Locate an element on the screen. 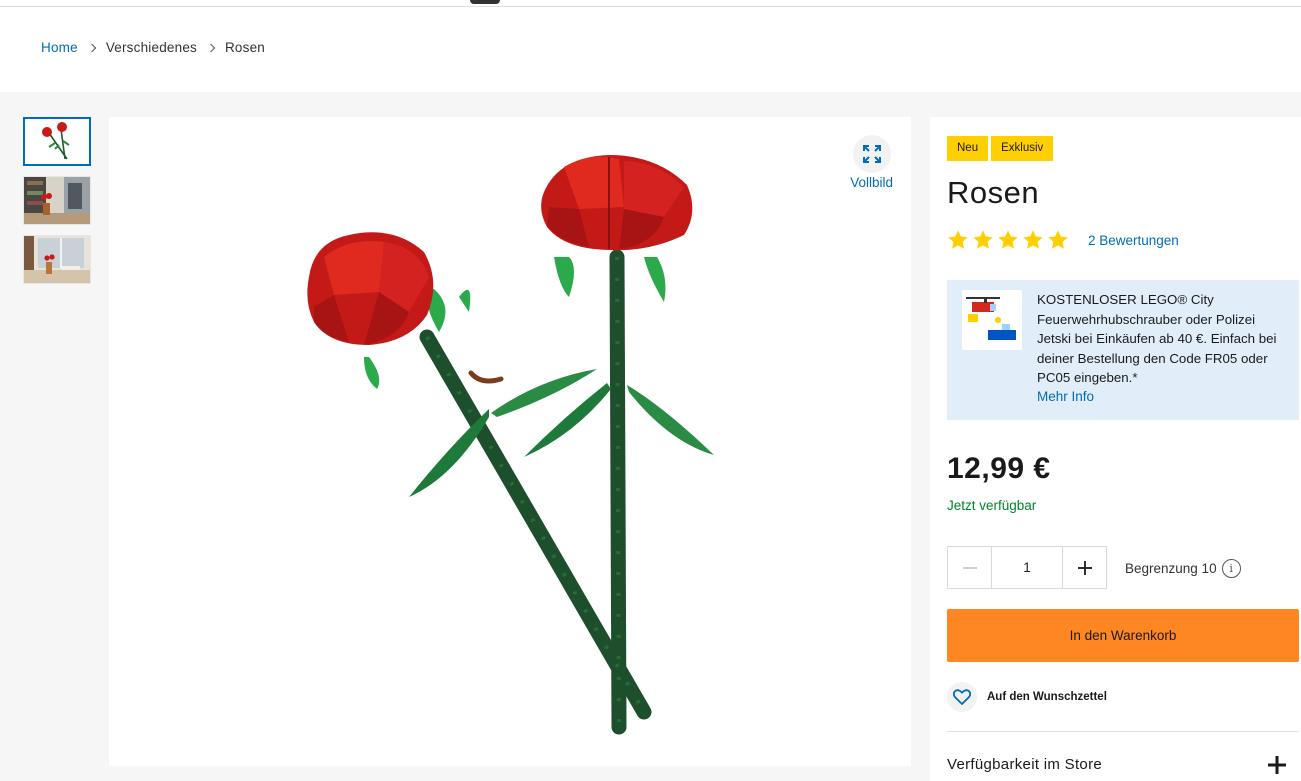 The image size is (1301, 781). quantity-stepper is located at coordinates (1027, 567).